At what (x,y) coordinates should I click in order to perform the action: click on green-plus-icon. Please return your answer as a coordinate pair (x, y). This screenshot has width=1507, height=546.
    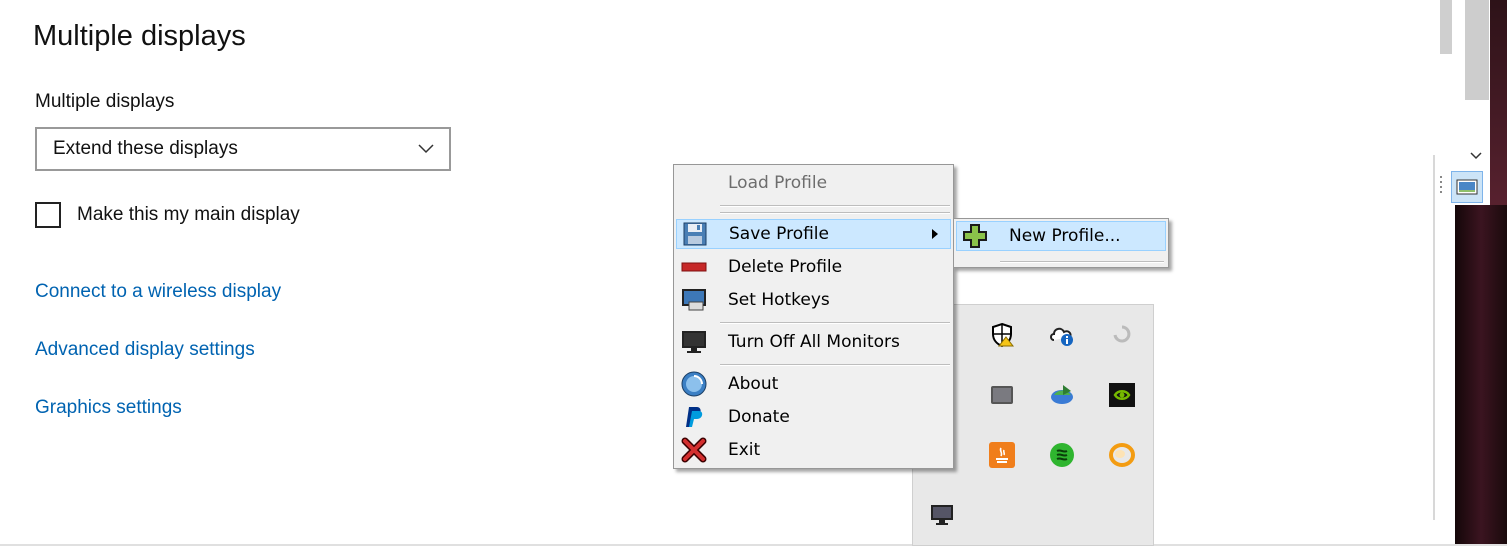
    Looking at the image, I should click on (975, 236).